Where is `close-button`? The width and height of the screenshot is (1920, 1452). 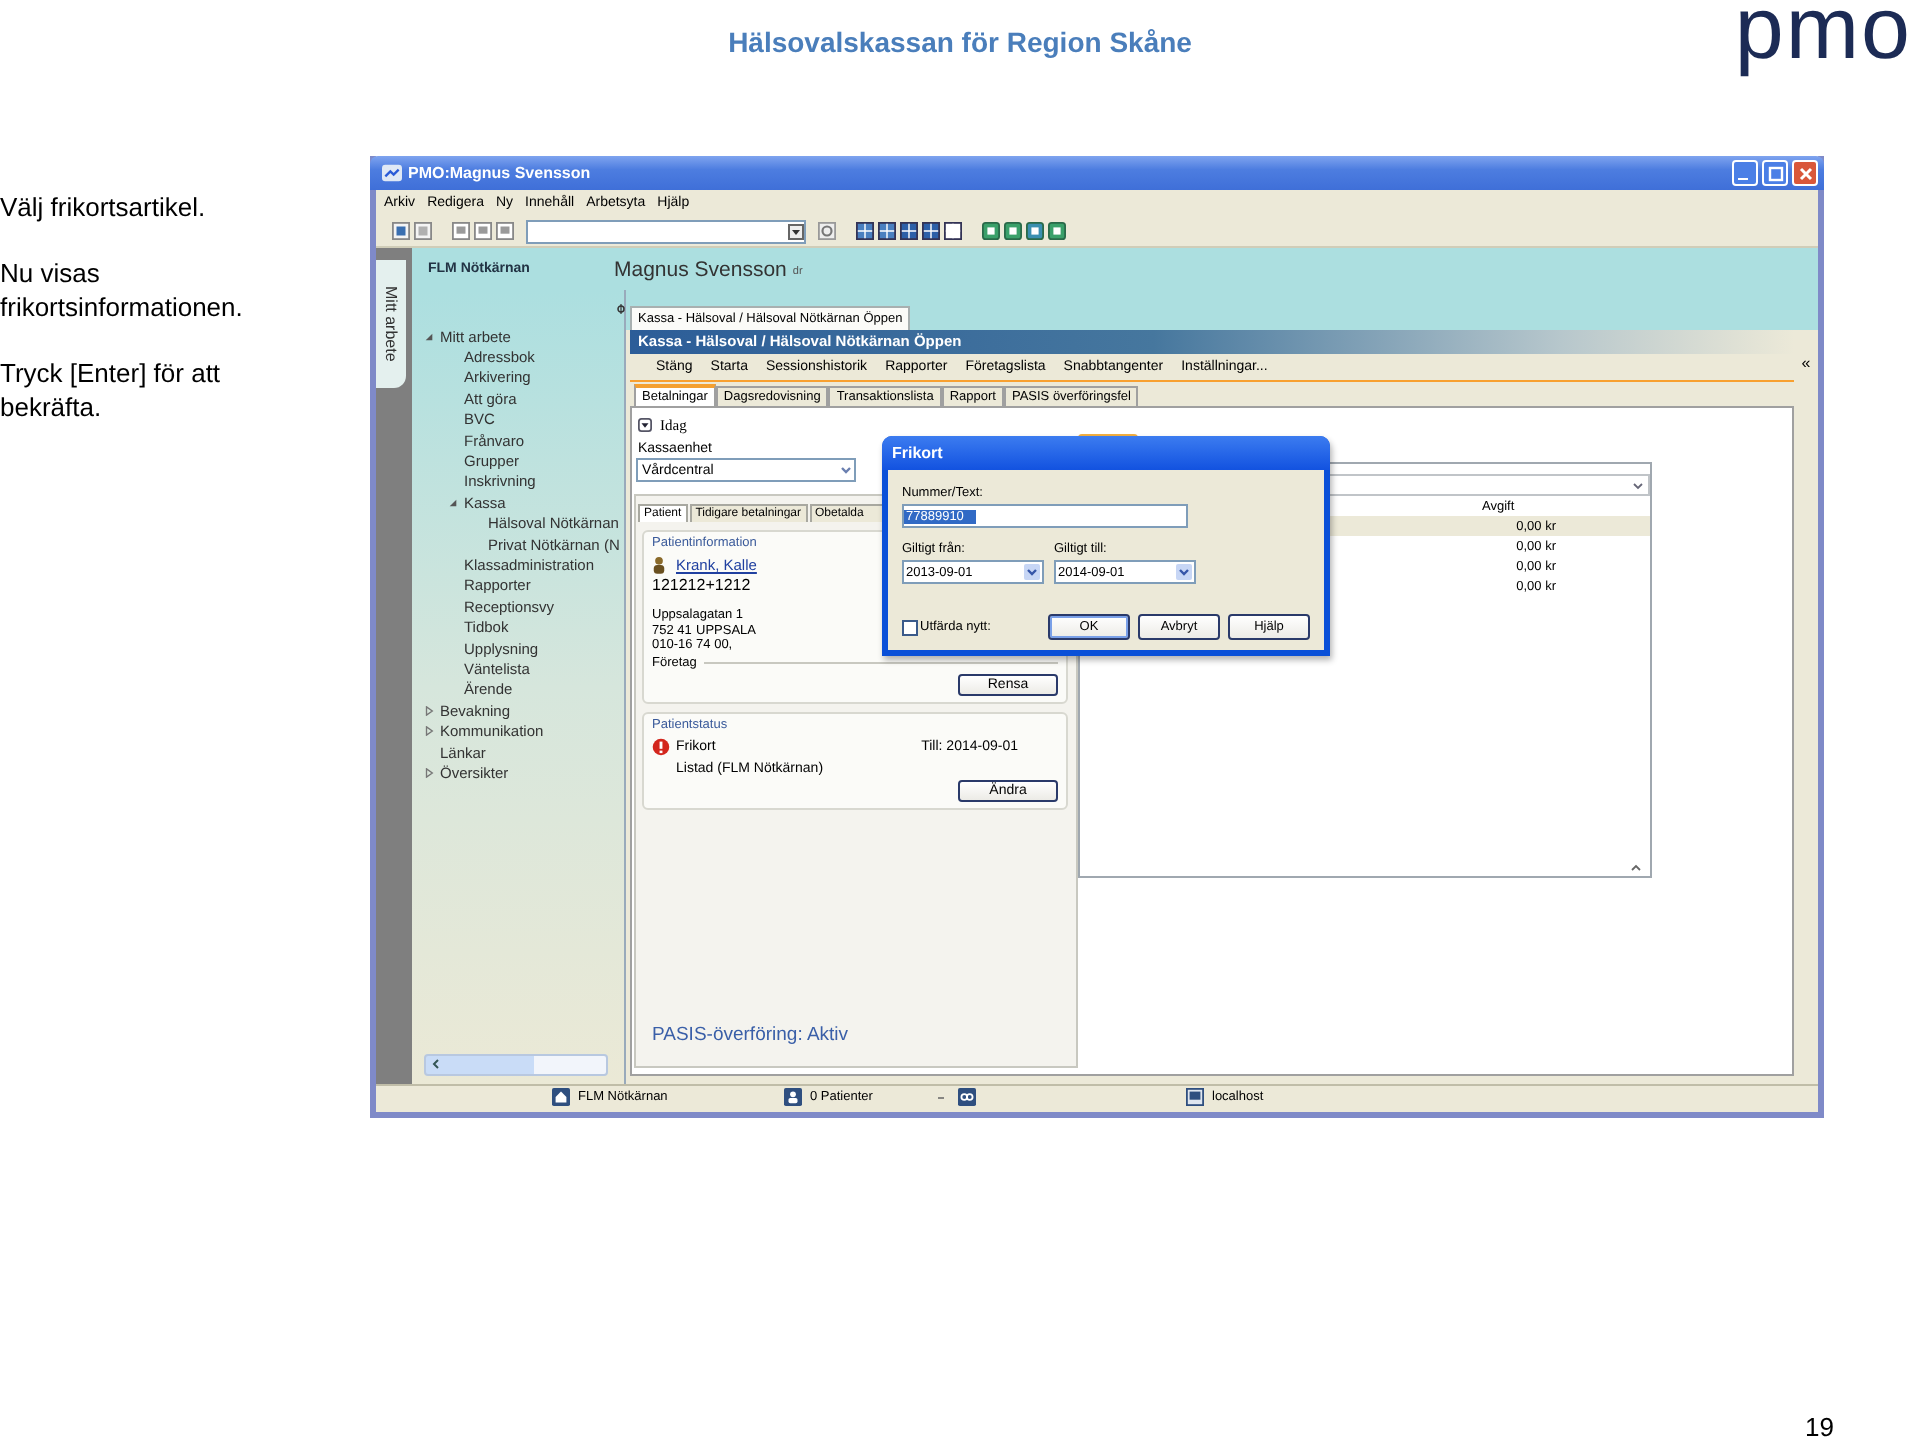
close-button is located at coordinates (1805, 173).